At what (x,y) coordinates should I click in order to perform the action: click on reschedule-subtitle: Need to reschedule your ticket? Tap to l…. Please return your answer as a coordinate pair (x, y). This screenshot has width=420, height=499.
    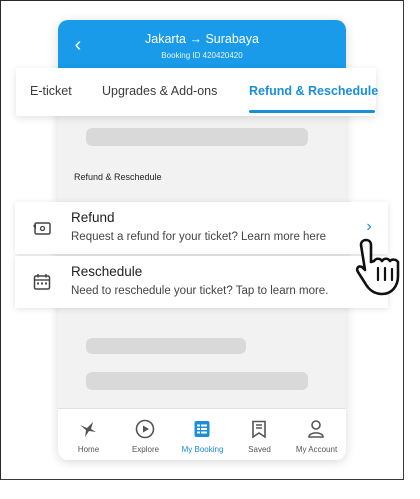
    Looking at the image, I should click on (200, 291).